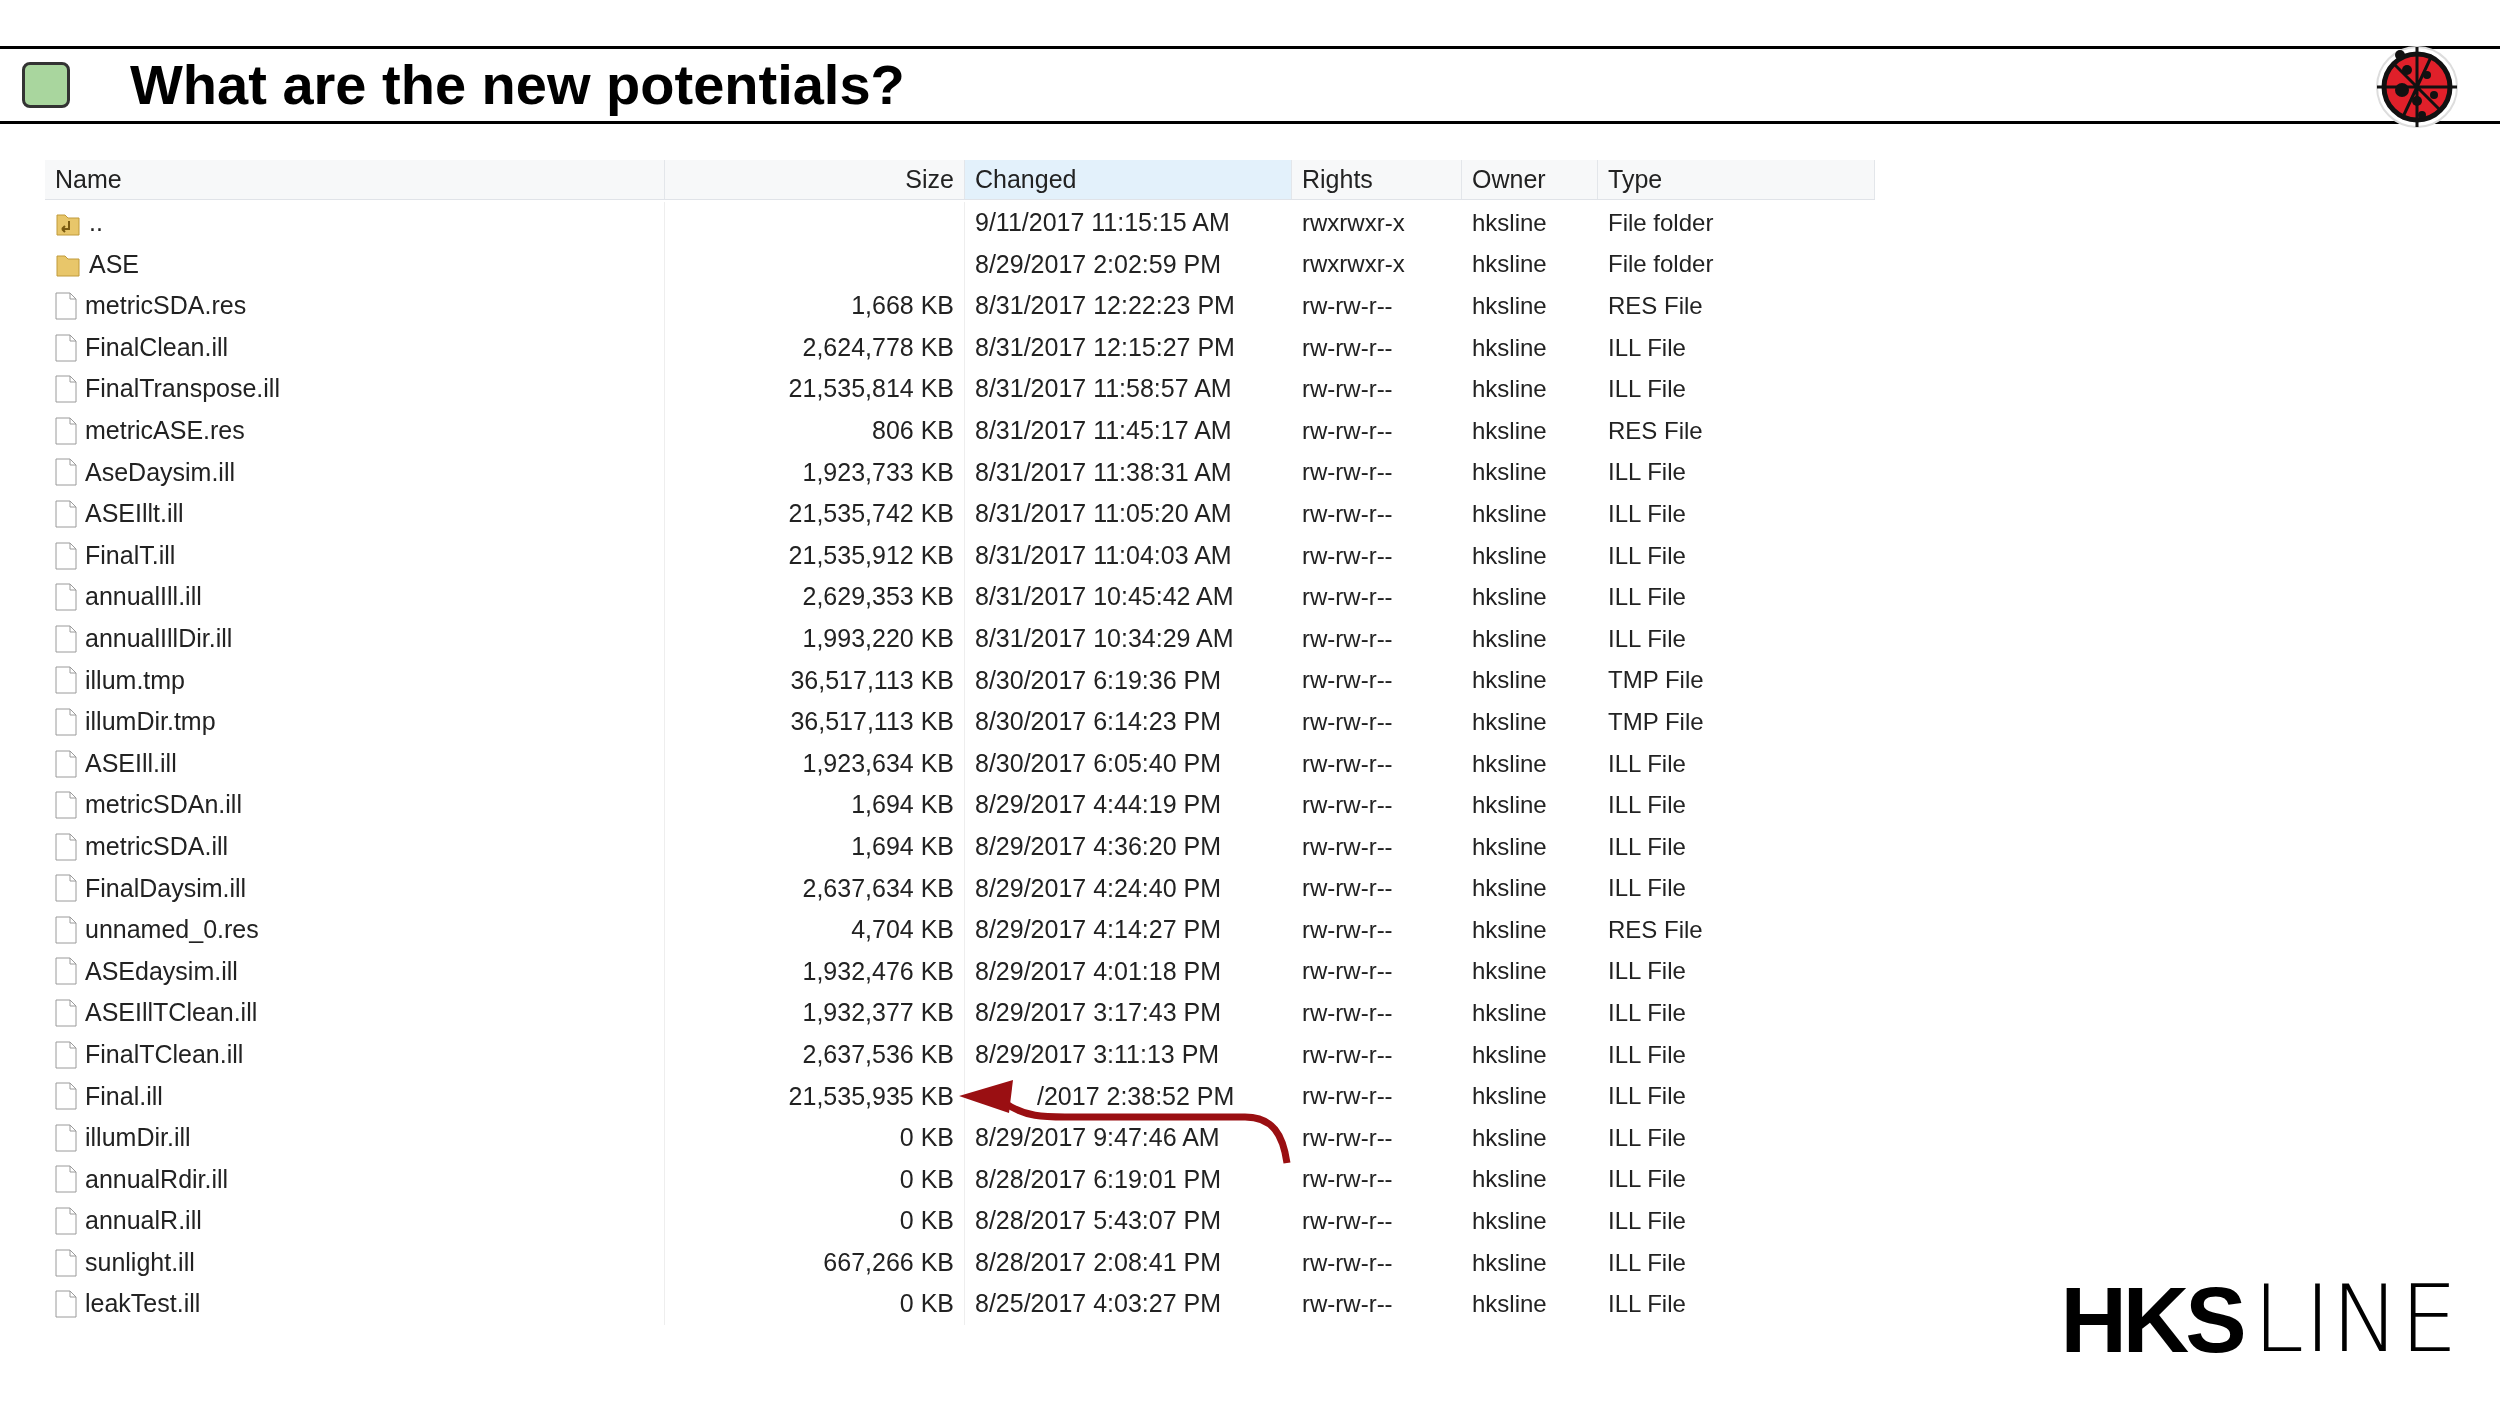  Describe the element at coordinates (1656, 680) in the screenshot. I see `file-type: TMP File` at that location.